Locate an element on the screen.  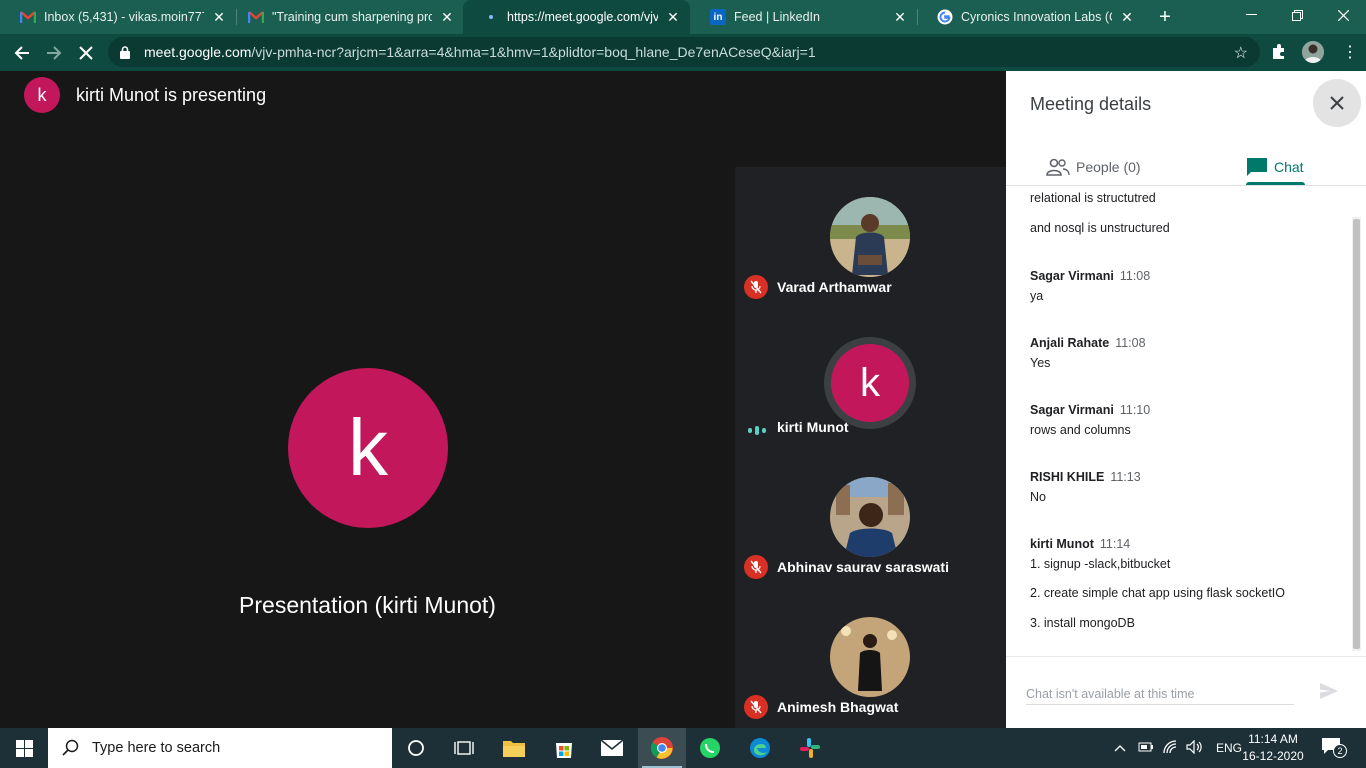
edge-icon is located at coordinates (760, 748).